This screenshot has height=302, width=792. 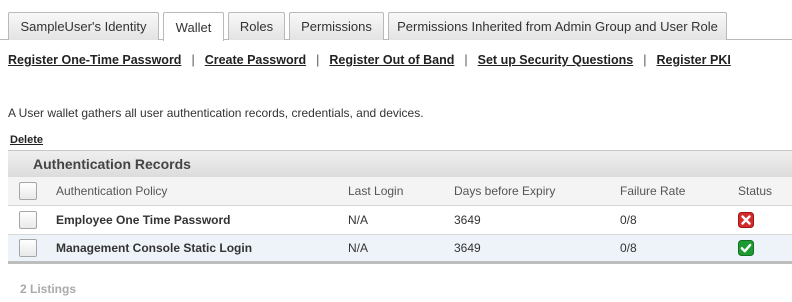 What do you see at coordinates (255, 60) in the screenshot?
I see `create-password-link: Create Password` at bounding box center [255, 60].